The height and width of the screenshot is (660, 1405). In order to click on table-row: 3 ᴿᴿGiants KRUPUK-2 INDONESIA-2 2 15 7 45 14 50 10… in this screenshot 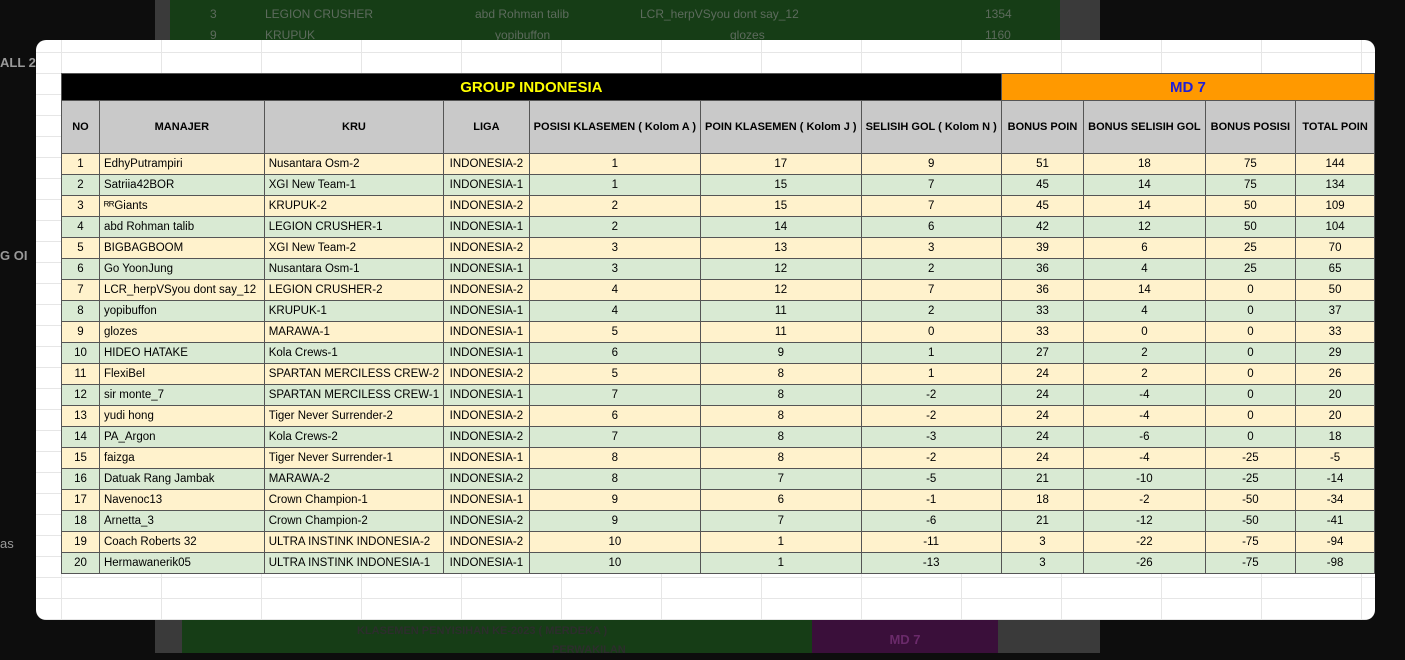, I will do `click(718, 206)`.